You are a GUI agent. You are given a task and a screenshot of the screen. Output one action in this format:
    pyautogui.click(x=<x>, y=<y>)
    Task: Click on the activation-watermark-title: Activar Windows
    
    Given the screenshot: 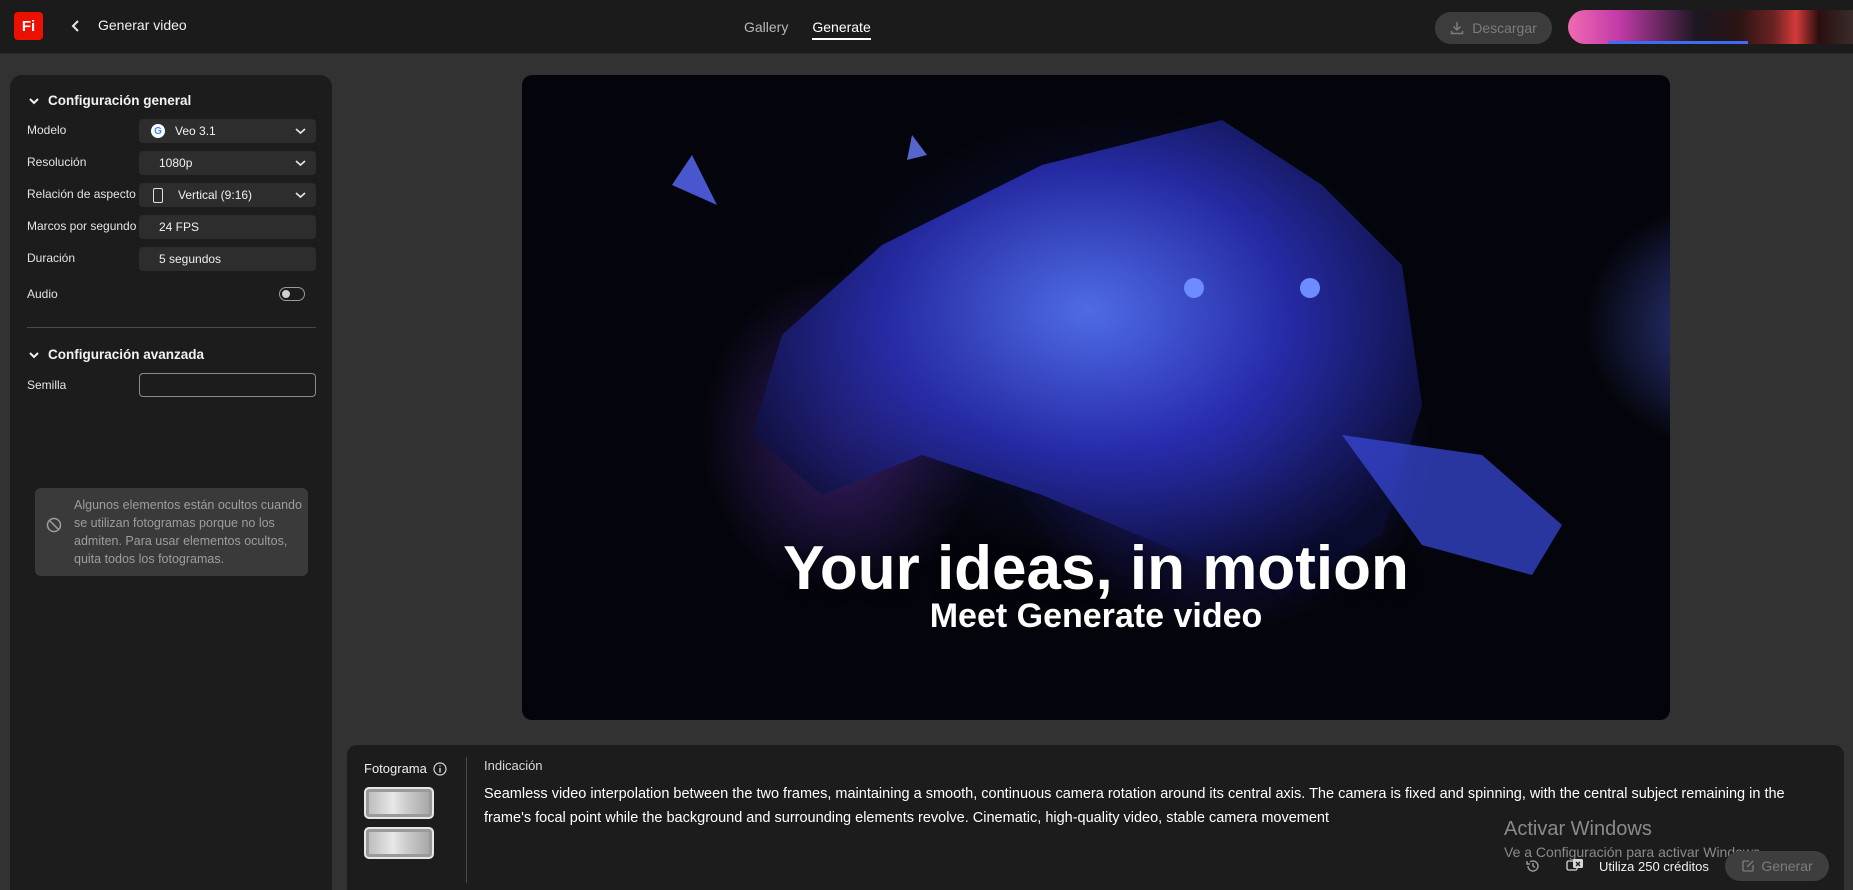 What is the action you would take?
    pyautogui.click(x=1578, y=829)
    